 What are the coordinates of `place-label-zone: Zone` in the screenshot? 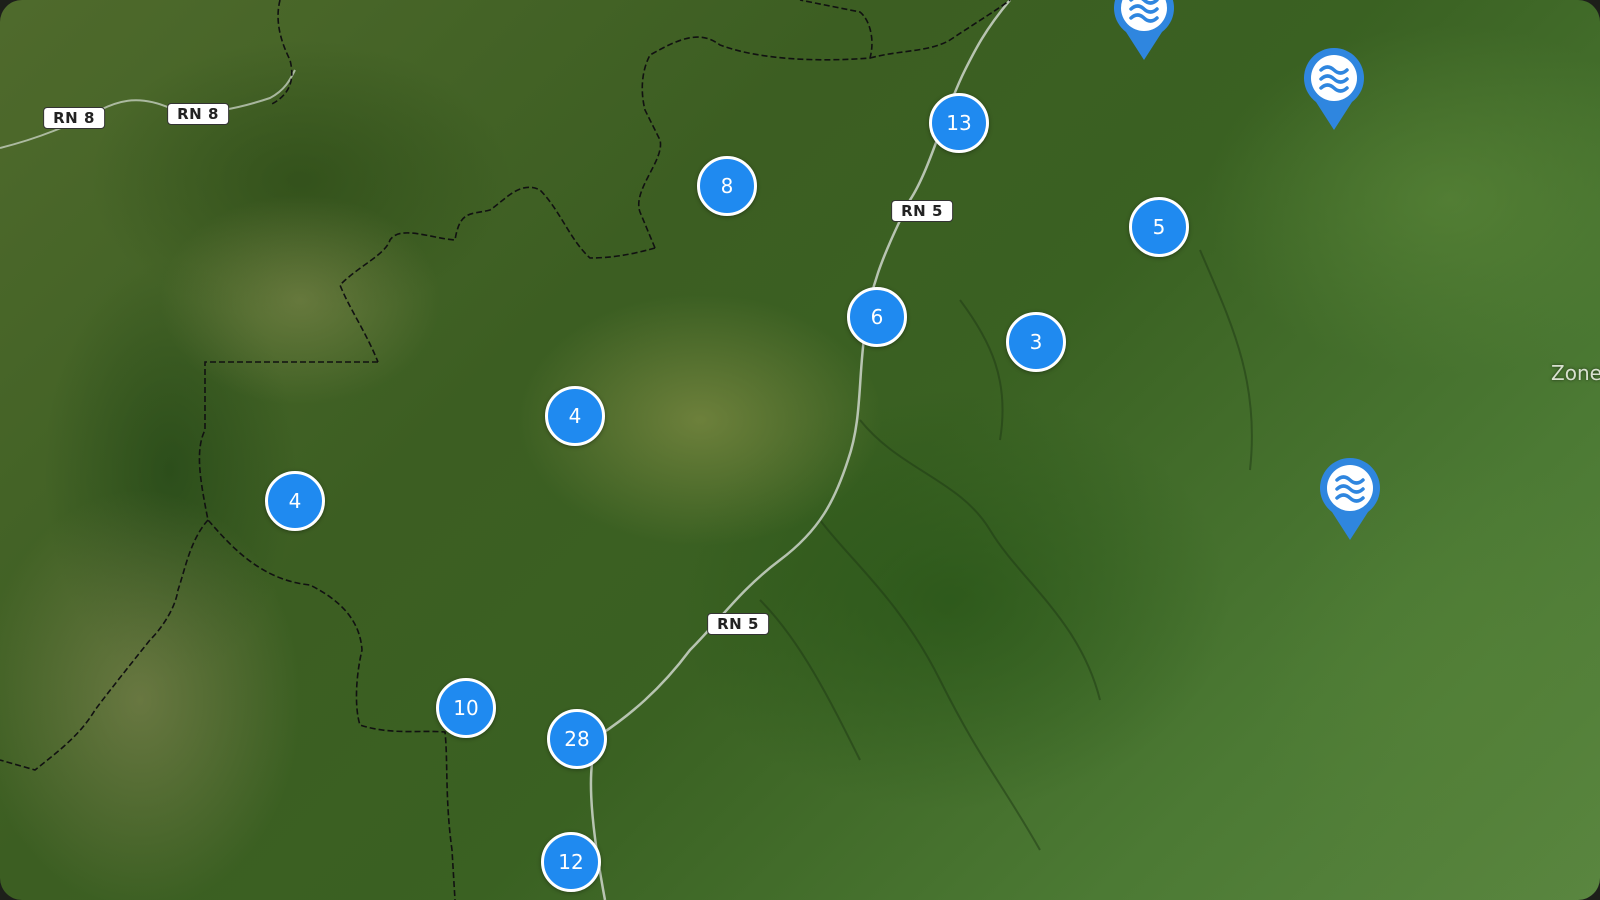 It's located at (1575, 373).